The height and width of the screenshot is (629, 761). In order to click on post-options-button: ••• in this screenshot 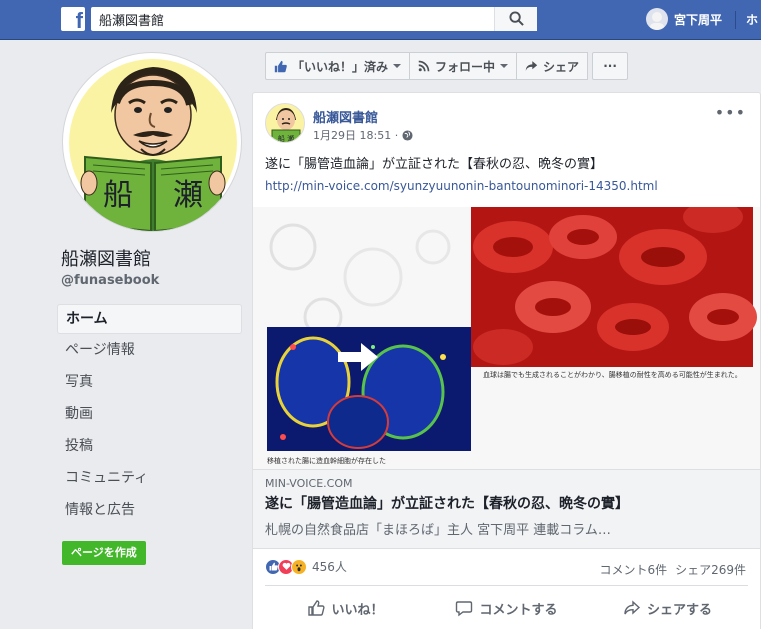, I will do `click(730, 112)`.